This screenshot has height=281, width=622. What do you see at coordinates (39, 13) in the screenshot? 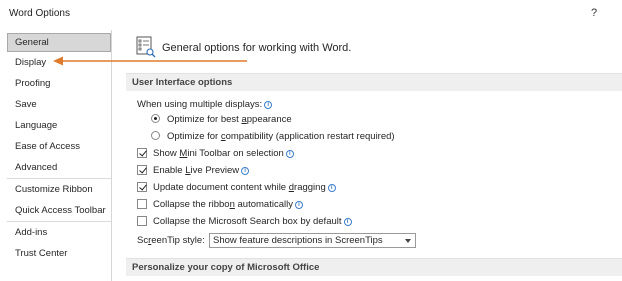
I see `window-title: Word Options` at bounding box center [39, 13].